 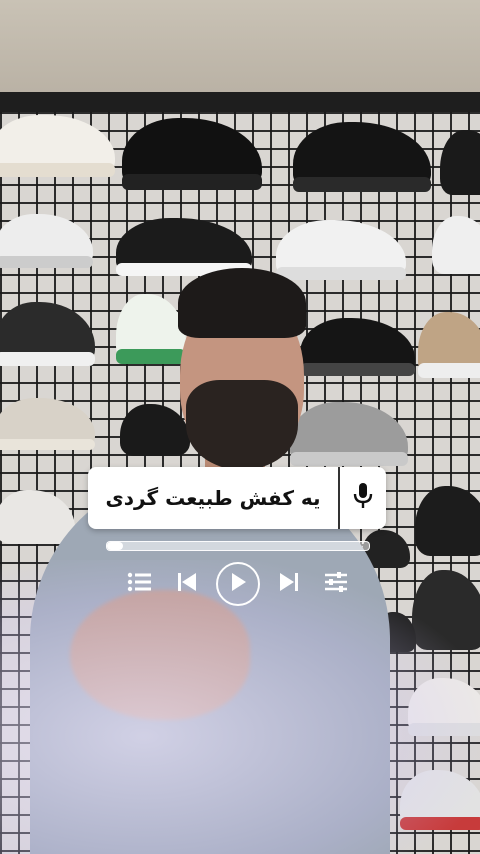 I want to click on playback-progress-bar, so click(x=238, y=546).